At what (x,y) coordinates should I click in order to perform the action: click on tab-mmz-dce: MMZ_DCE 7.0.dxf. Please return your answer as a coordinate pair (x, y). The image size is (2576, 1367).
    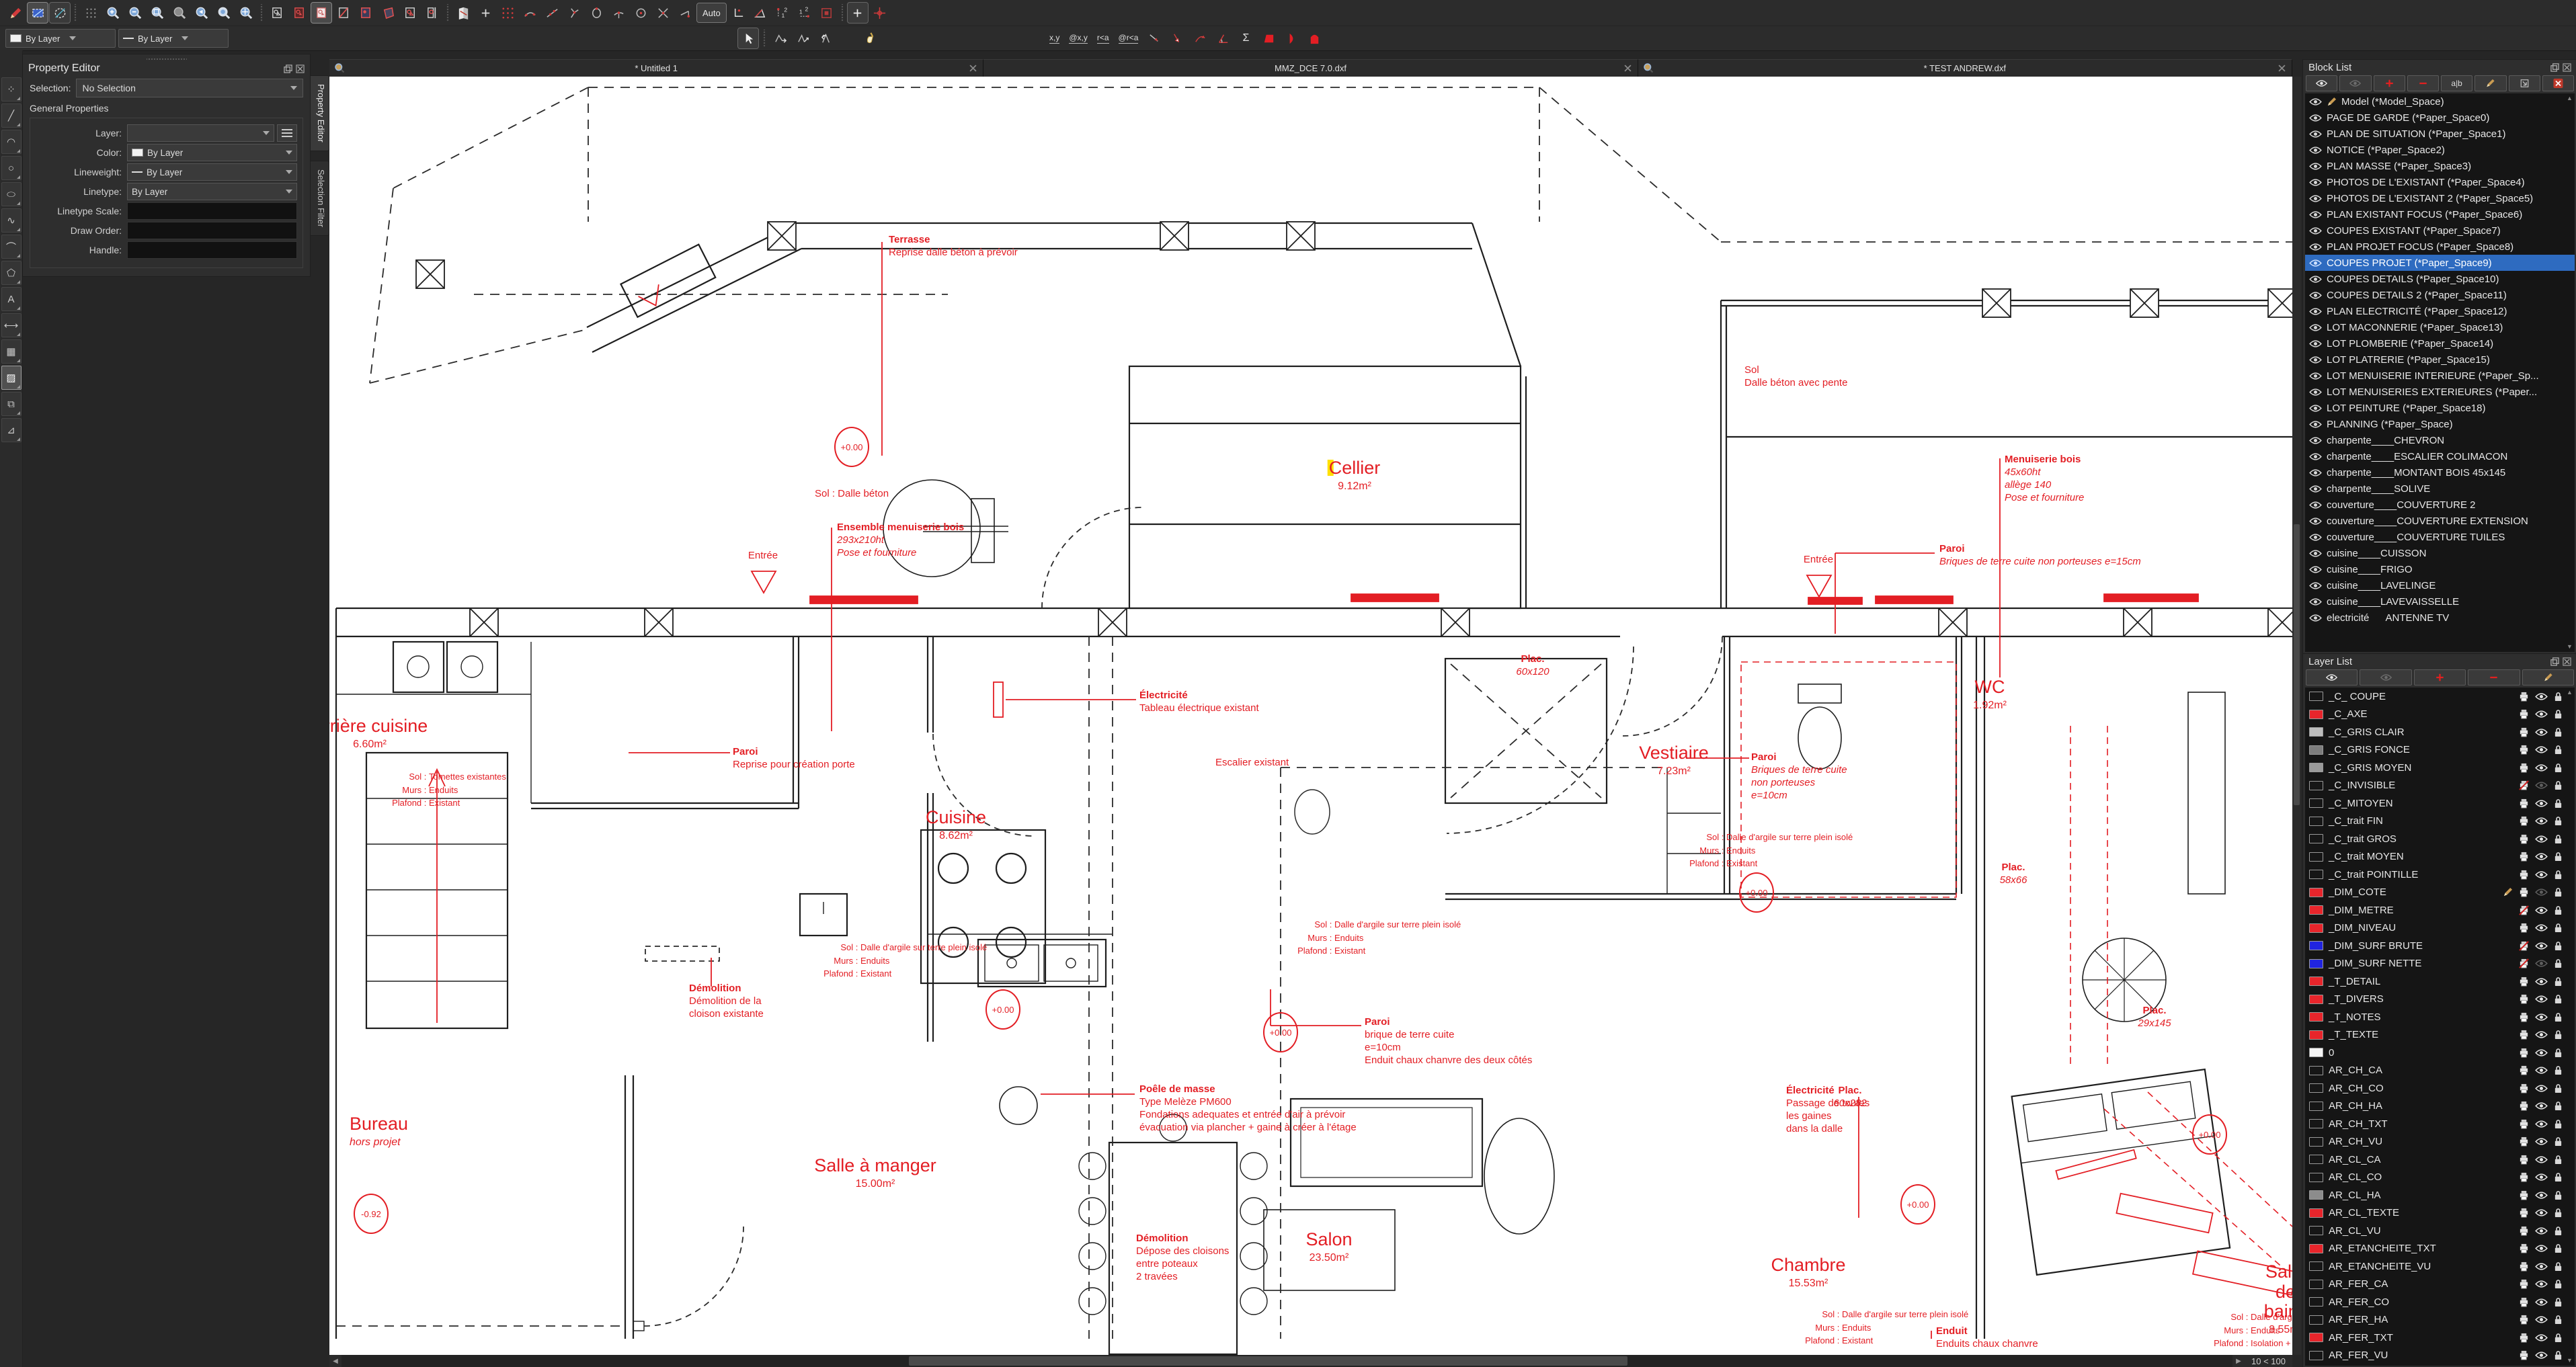
    Looking at the image, I should click on (1310, 68).